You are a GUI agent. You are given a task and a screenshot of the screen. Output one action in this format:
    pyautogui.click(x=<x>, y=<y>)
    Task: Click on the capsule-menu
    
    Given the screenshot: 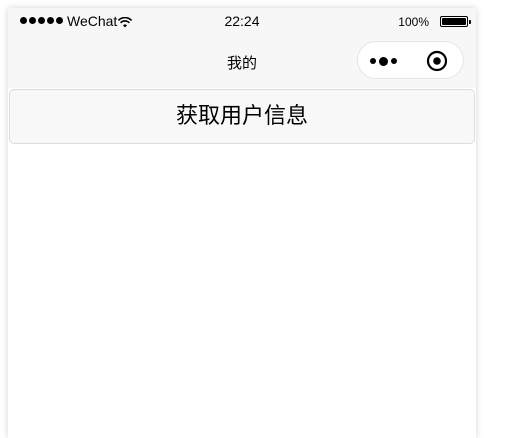 What is the action you would take?
    pyautogui.click(x=410, y=60)
    